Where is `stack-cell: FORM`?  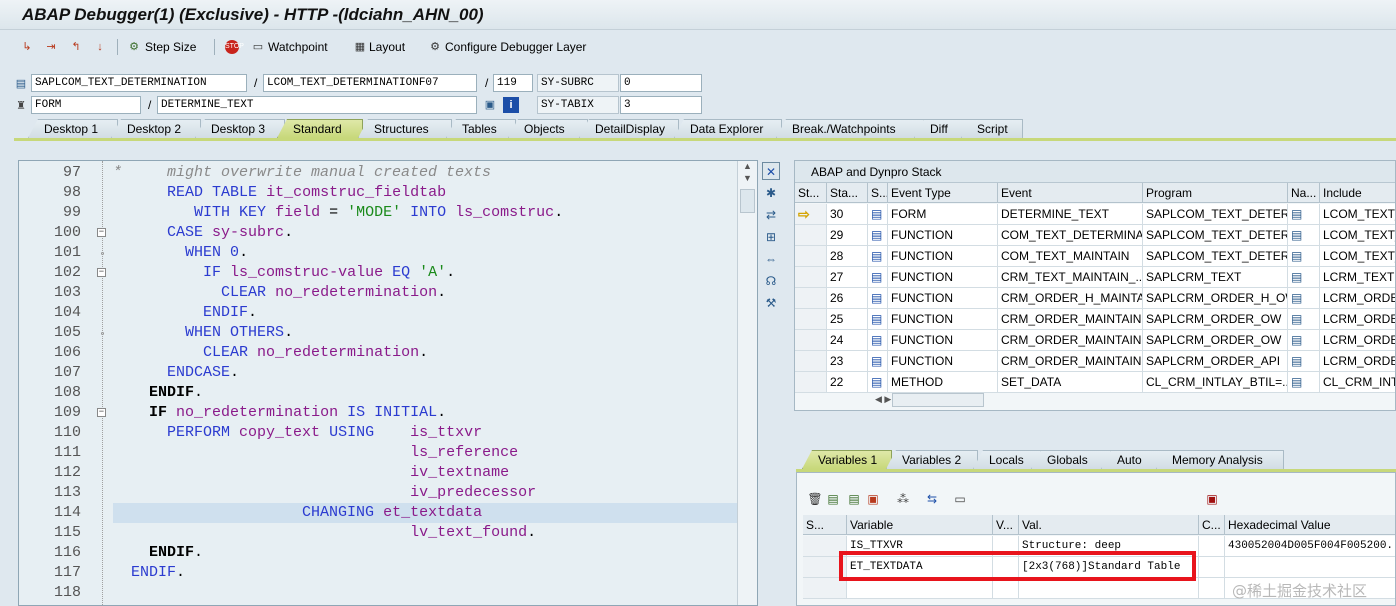
stack-cell: FORM is located at coordinates (943, 214).